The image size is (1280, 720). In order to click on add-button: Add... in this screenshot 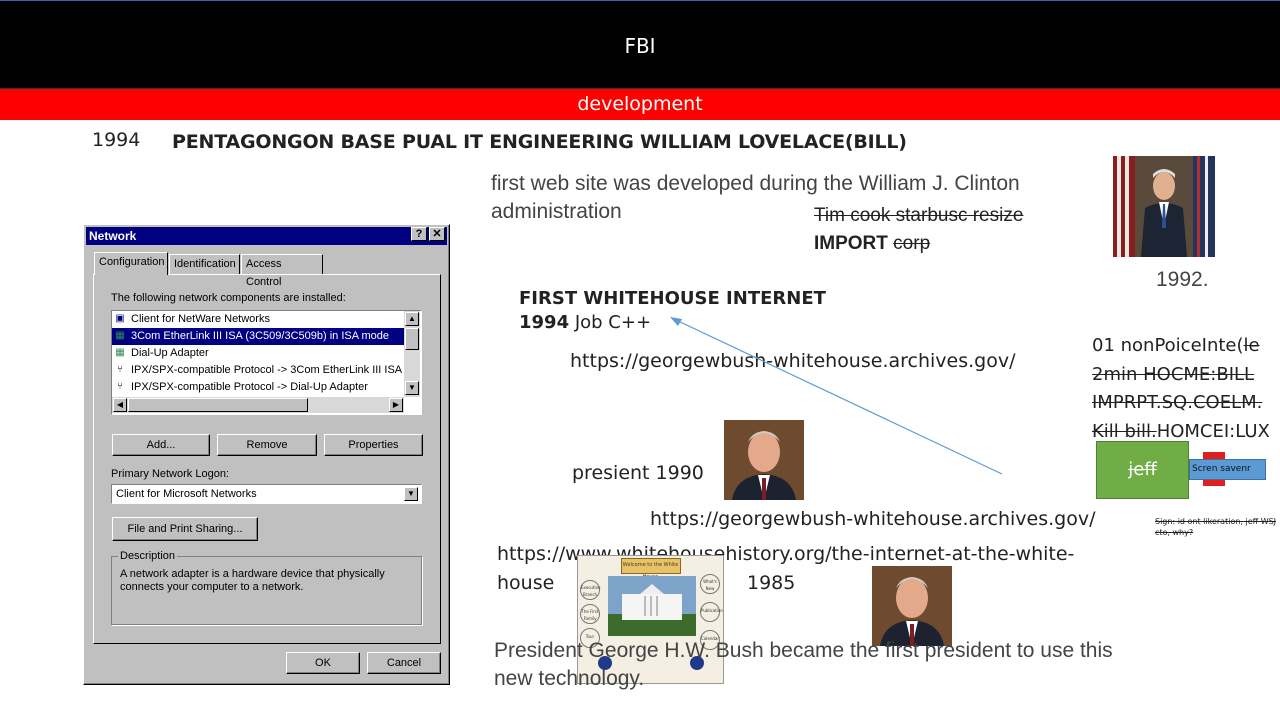, I will do `click(161, 445)`.